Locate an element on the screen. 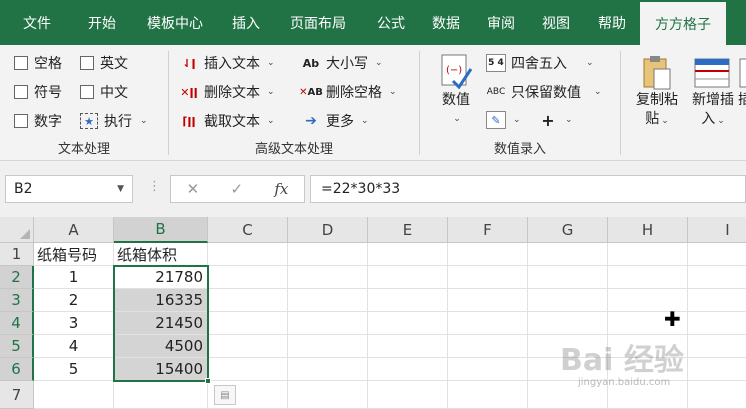 This screenshot has width=746, height=409. cell-i7 is located at coordinates (717, 395).